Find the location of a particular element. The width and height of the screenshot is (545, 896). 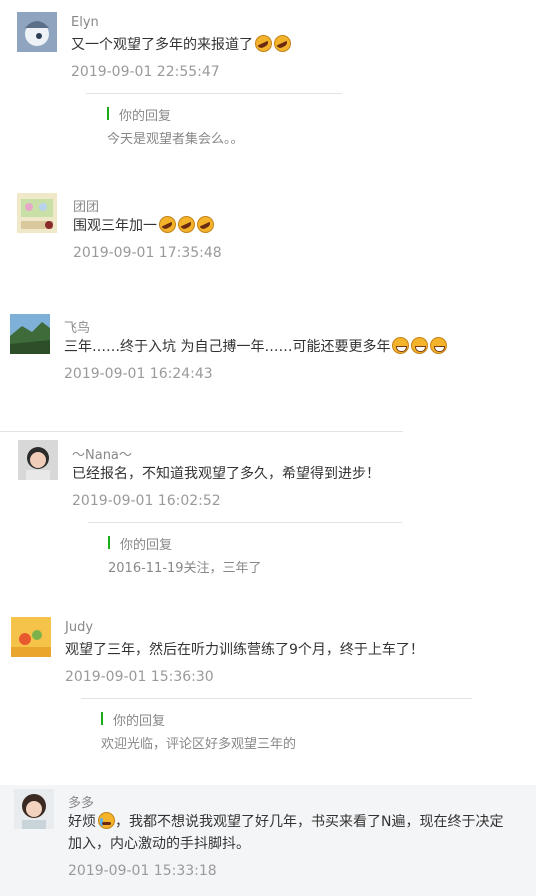

comment-time: 2019-09-01 16:02:52 is located at coordinates (146, 501).